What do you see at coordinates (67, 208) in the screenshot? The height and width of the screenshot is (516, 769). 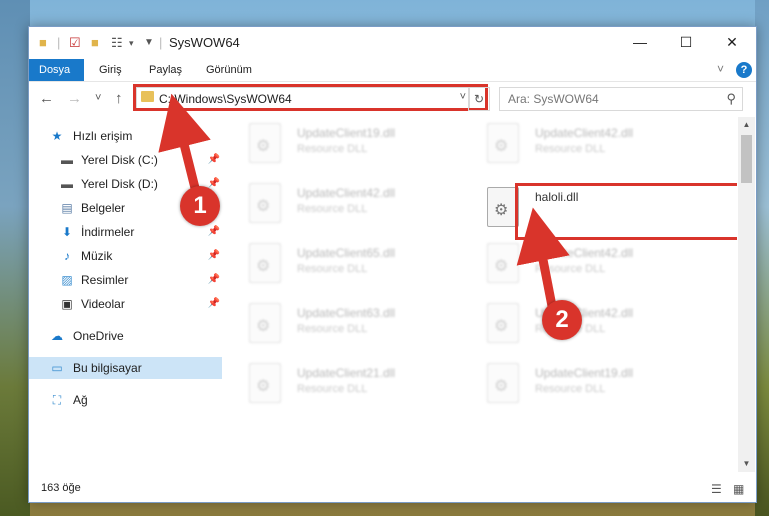 I see `documents-icon: ▤` at bounding box center [67, 208].